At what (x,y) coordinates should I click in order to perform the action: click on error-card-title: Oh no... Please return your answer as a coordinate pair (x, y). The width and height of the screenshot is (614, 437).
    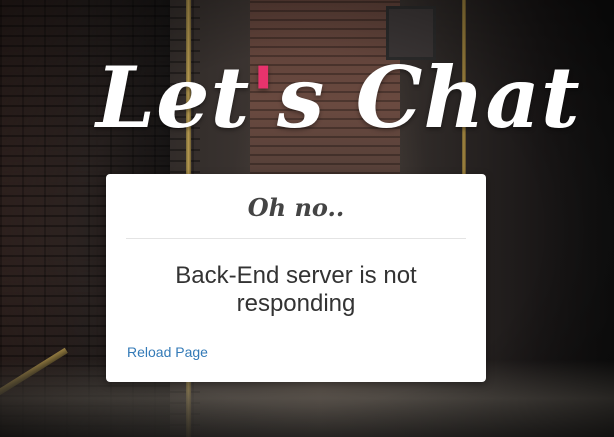
    Looking at the image, I should click on (296, 207).